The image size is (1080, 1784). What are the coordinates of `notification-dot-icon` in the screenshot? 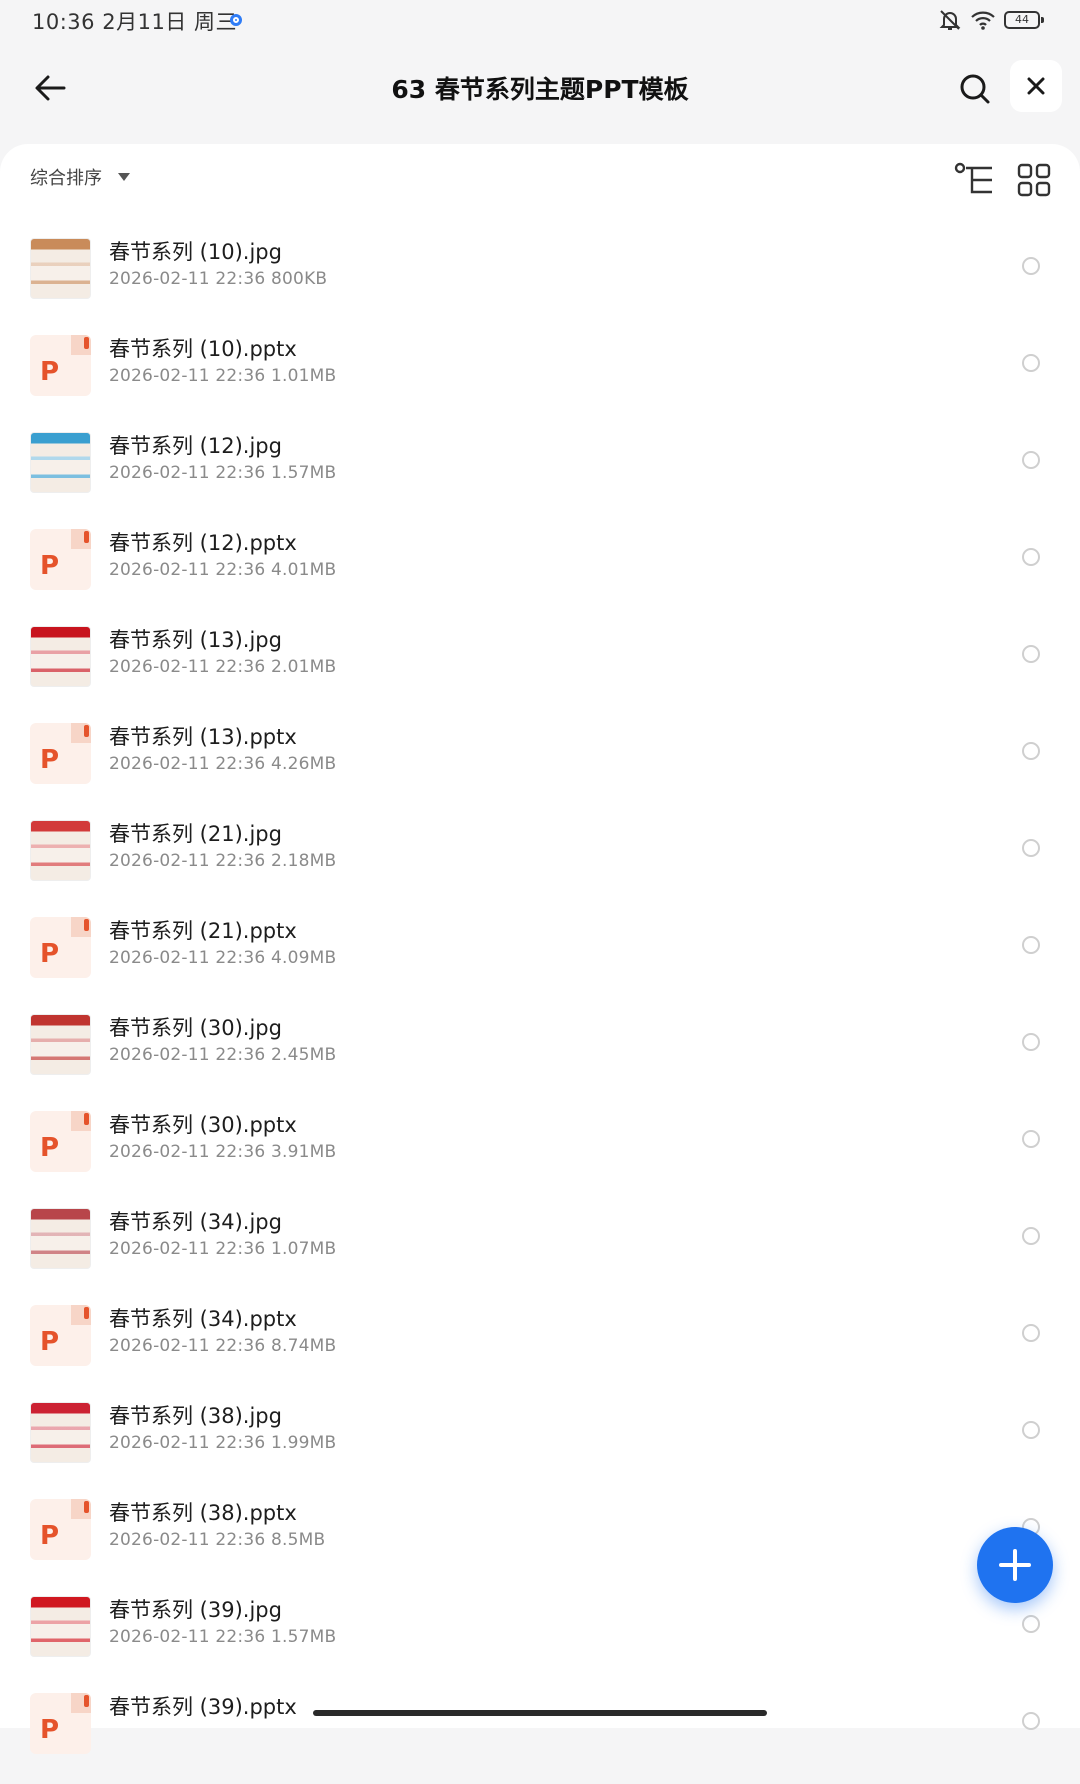 It's located at (236, 20).